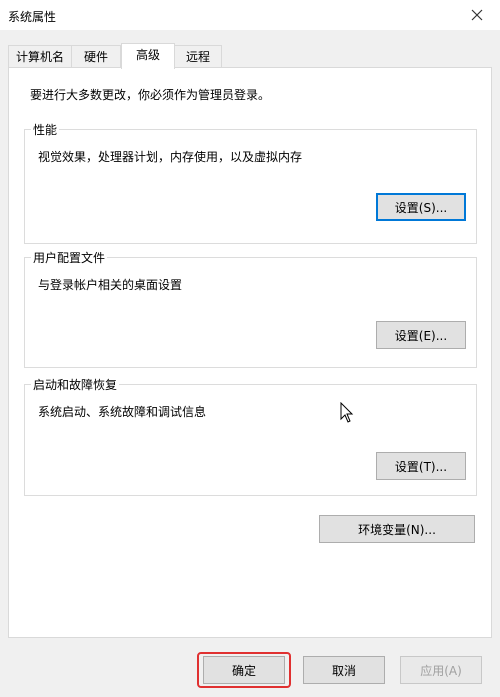 Image resolution: width=500 pixels, height=697 pixels. I want to click on close-icon, so click(477, 15).